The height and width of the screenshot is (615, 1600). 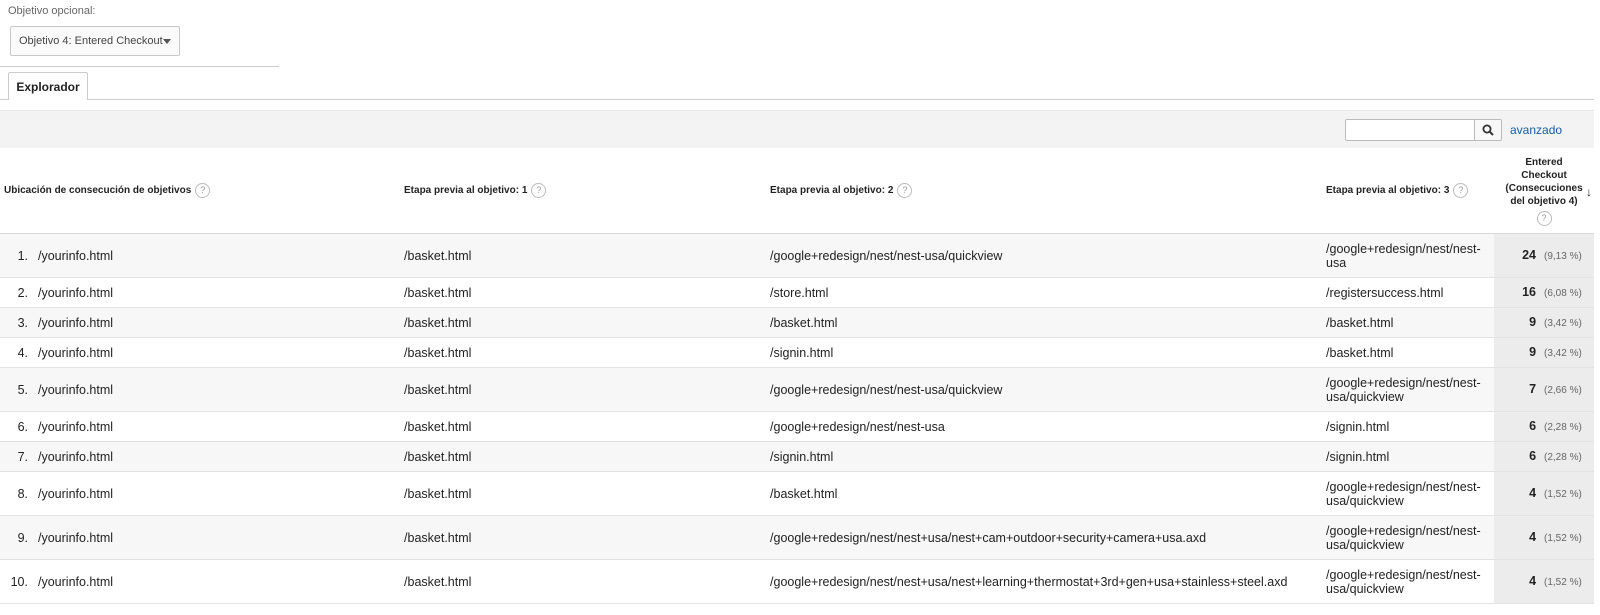 What do you see at coordinates (1589, 192) in the screenshot?
I see `sort-down-icon: ↓` at bounding box center [1589, 192].